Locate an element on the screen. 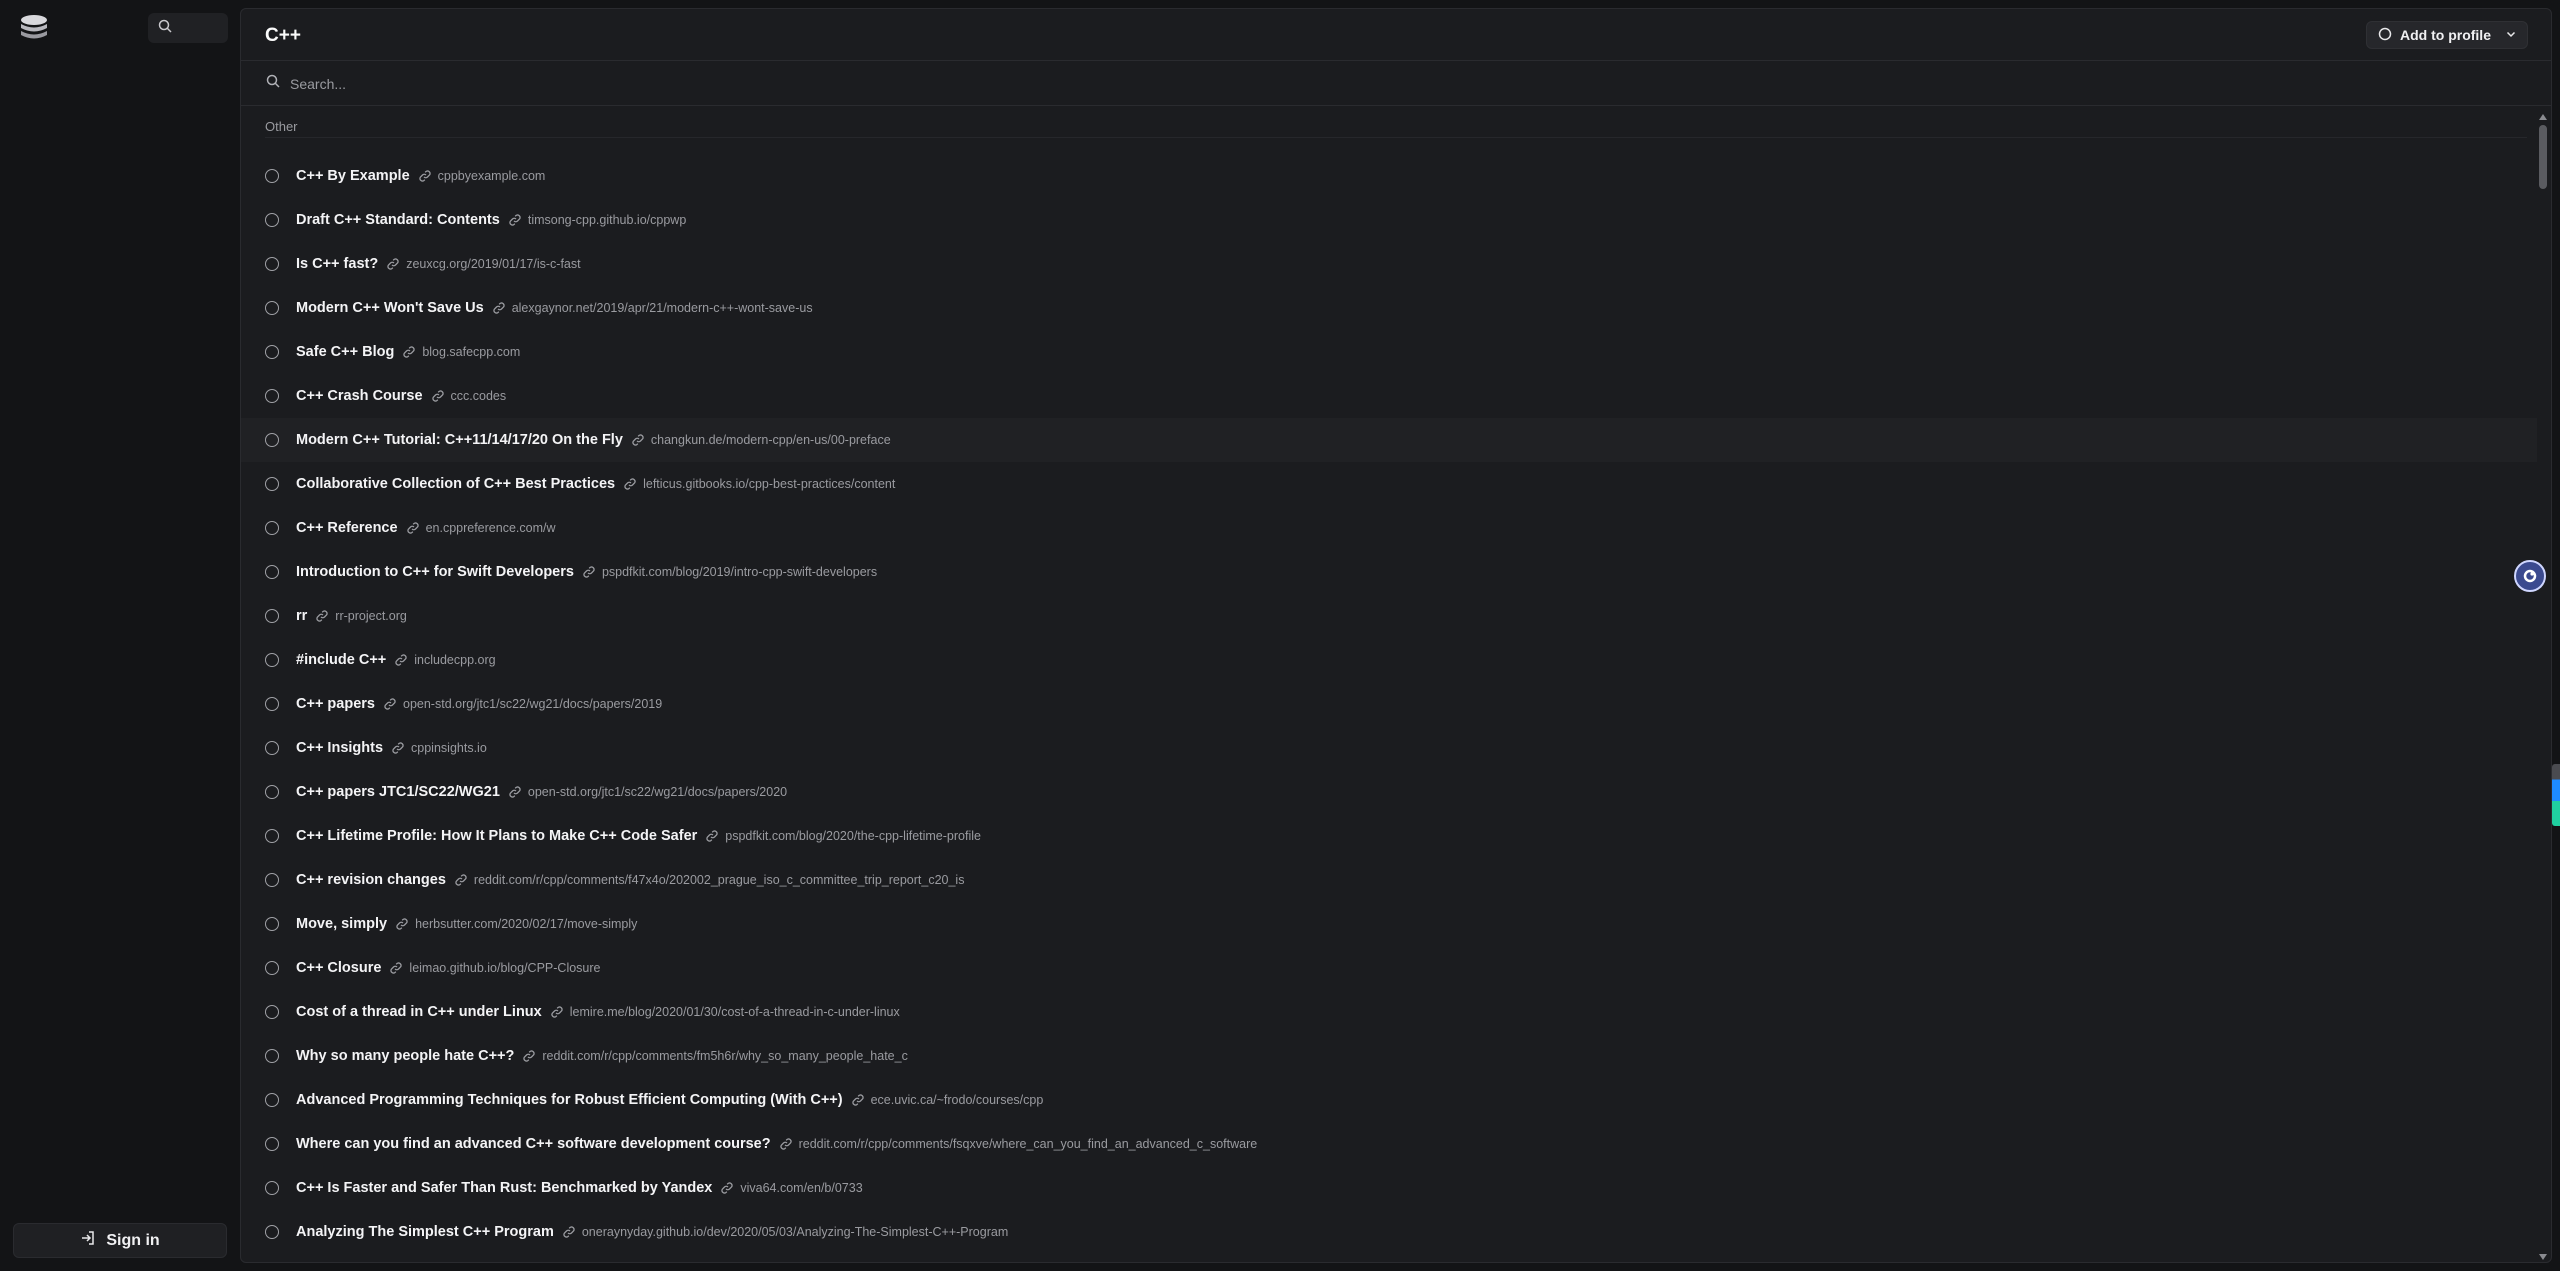 The image size is (2560, 1271). list-item: Safe C++ Blog blog.safecpp.com is located at coordinates (1389, 352).